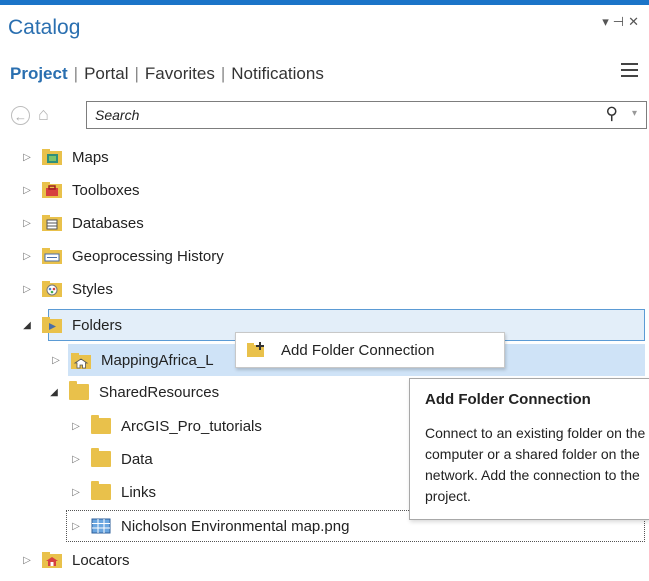 Image resolution: width=649 pixels, height=581 pixels. What do you see at coordinates (20, 115) in the screenshot?
I see `back-arrow-icon: ←` at bounding box center [20, 115].